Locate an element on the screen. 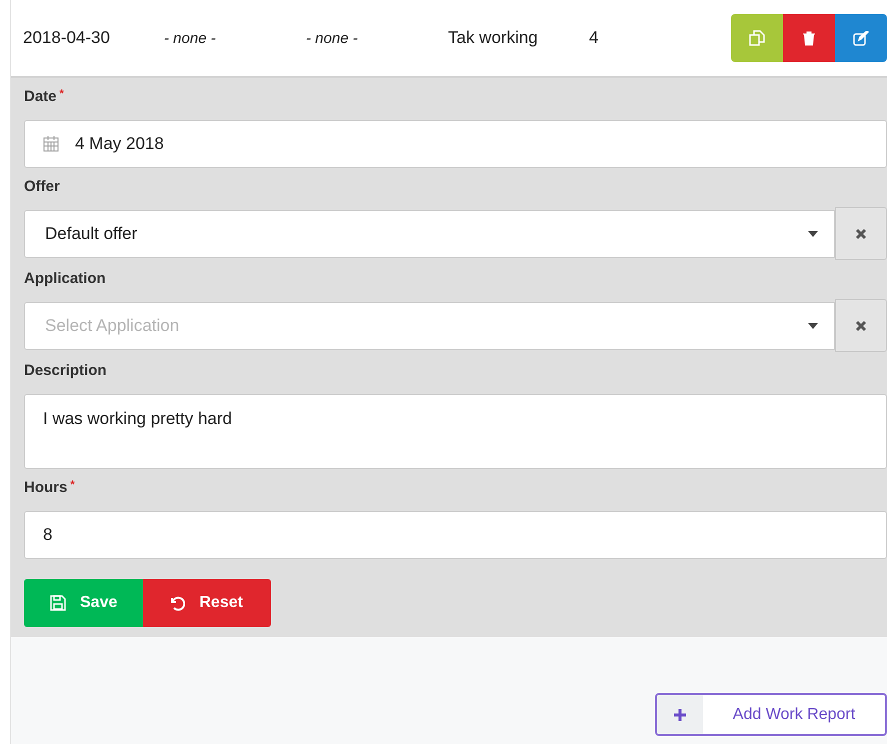 This screenshot has height=744, width=887. table-cell-text: 4 is located at coordinates (594, 38).